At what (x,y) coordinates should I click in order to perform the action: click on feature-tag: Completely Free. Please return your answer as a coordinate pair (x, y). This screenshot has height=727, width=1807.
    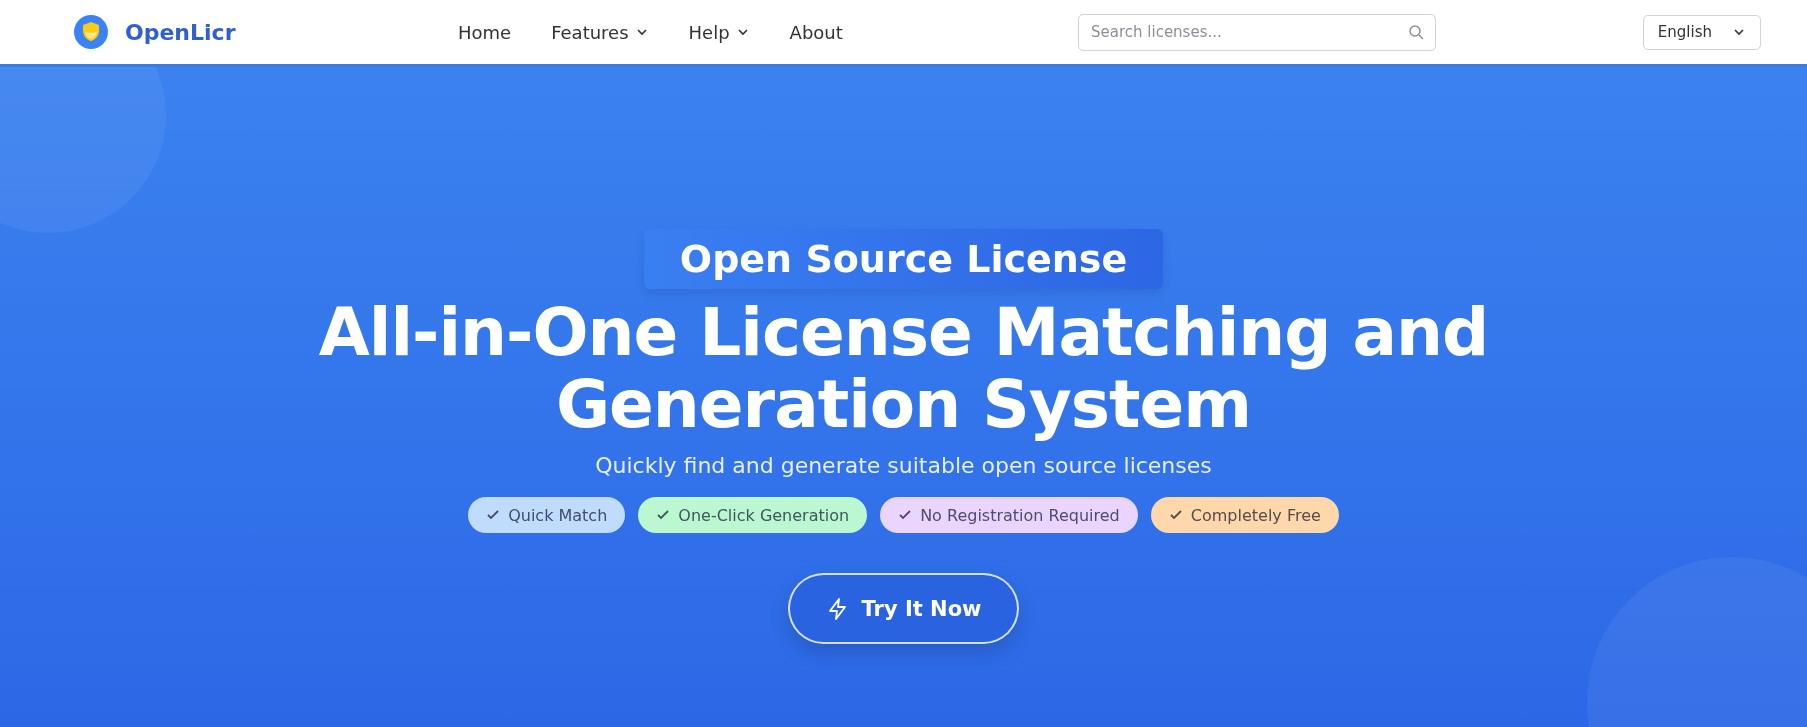
    Looking at the image, I should click on (1244, 515).